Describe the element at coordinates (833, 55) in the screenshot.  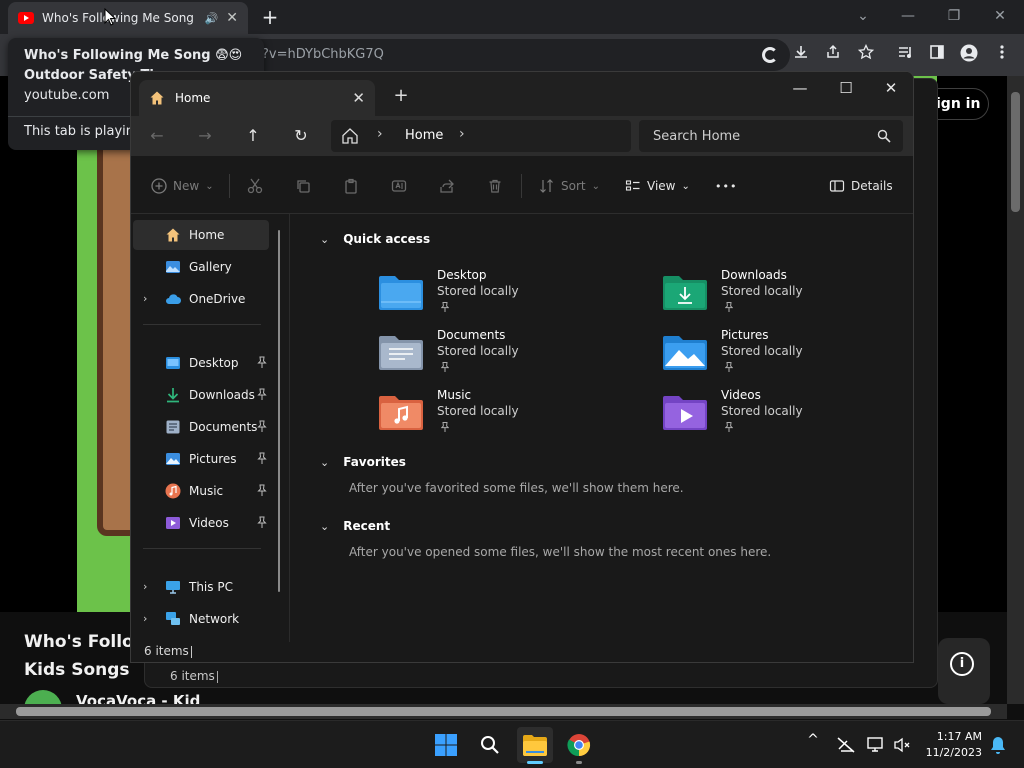
I see `share-icon` at that location.